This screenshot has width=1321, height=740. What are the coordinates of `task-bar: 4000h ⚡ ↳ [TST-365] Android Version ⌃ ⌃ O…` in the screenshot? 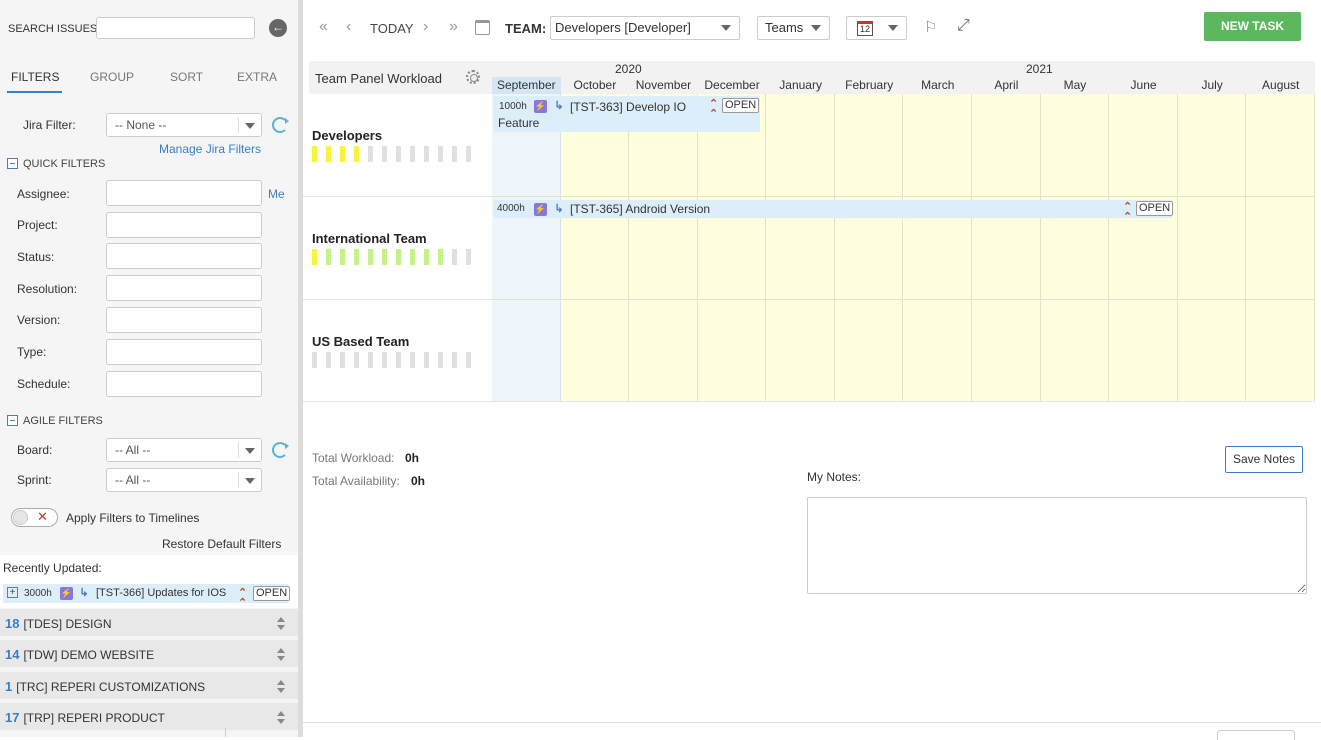 It's located at (834, 211).